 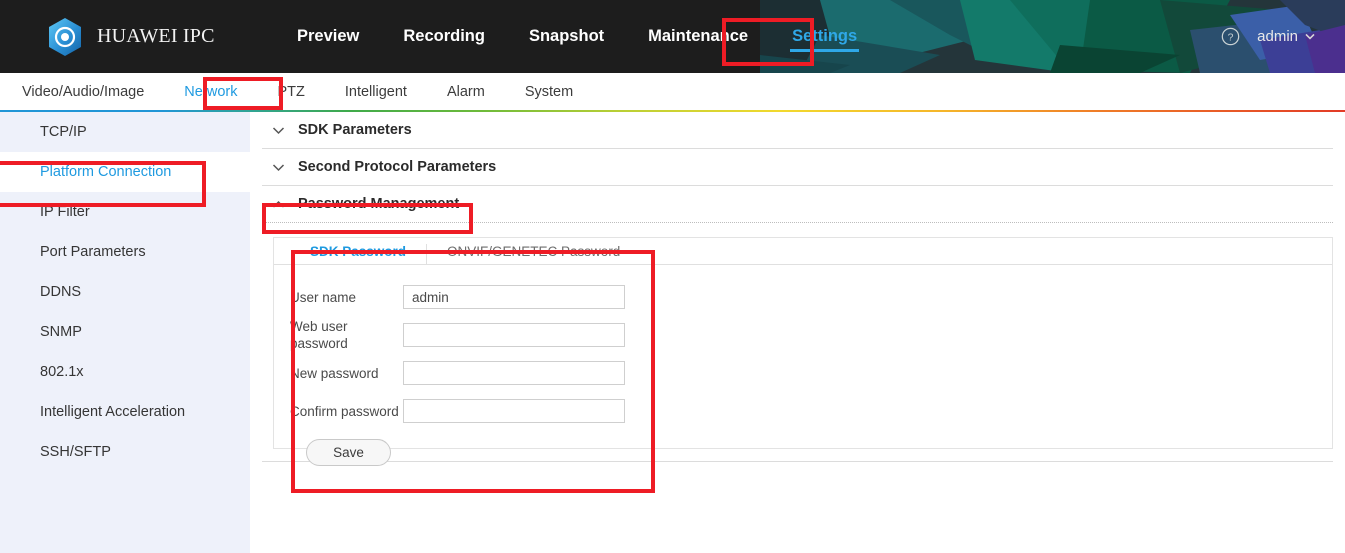 What do you see at coordinates (803, 251) in the screenshot?
I see `password-tabs: SDK Password ONVIF/GENETEC Password` at bounding box center [803, 251].